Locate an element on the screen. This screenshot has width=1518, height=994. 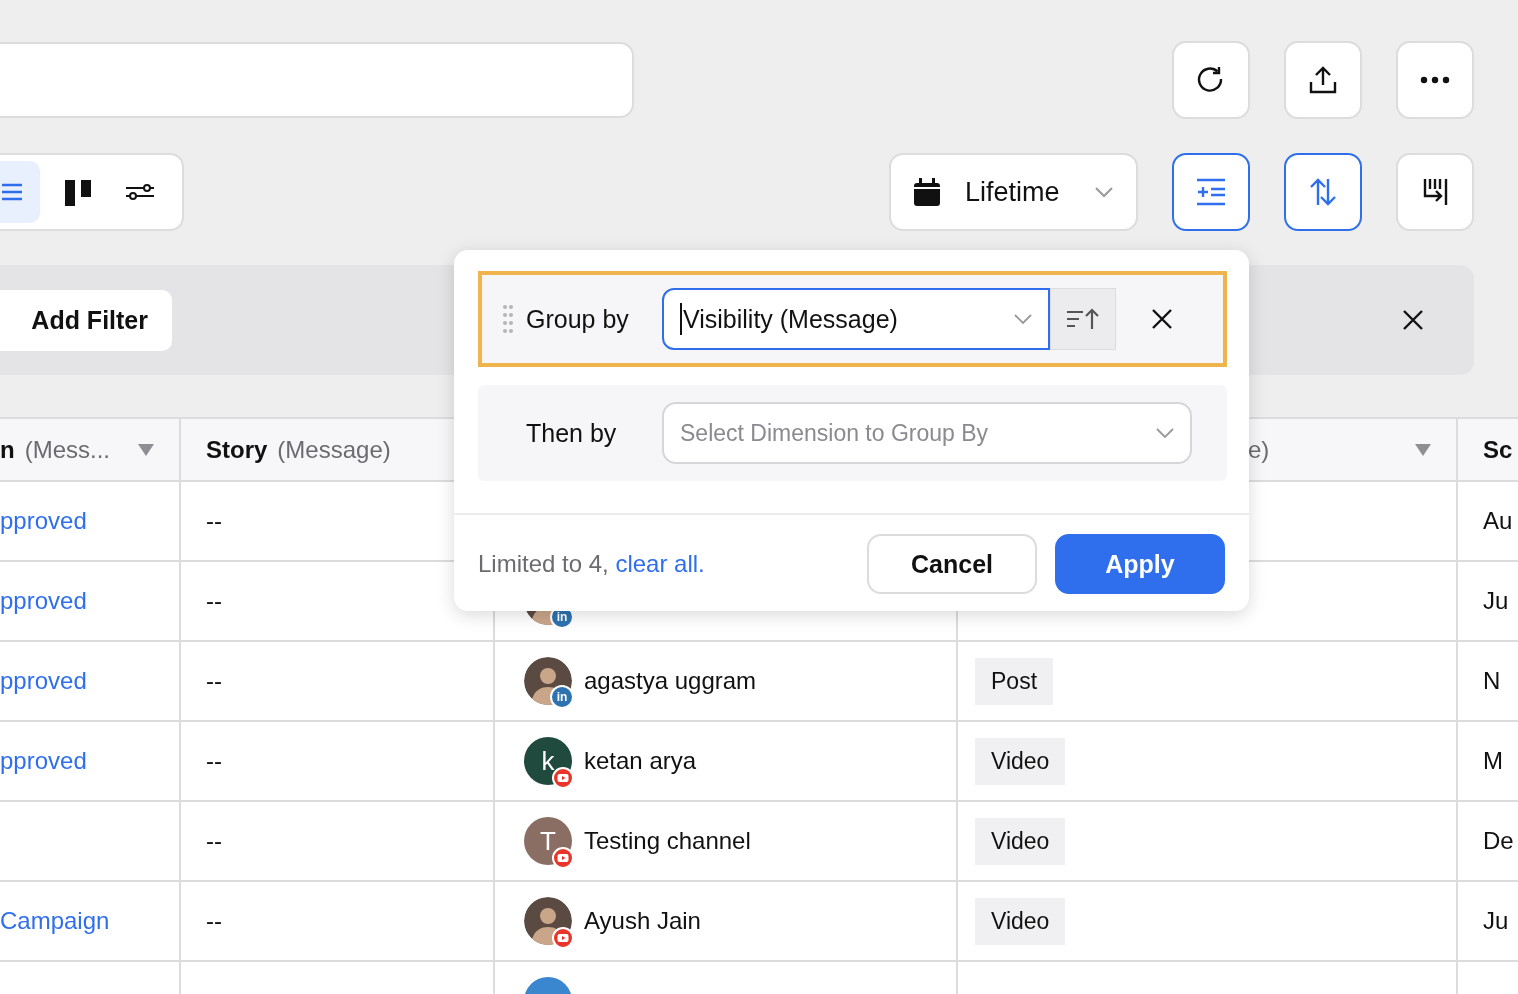
group-button is located at coordinates (1211, 192).